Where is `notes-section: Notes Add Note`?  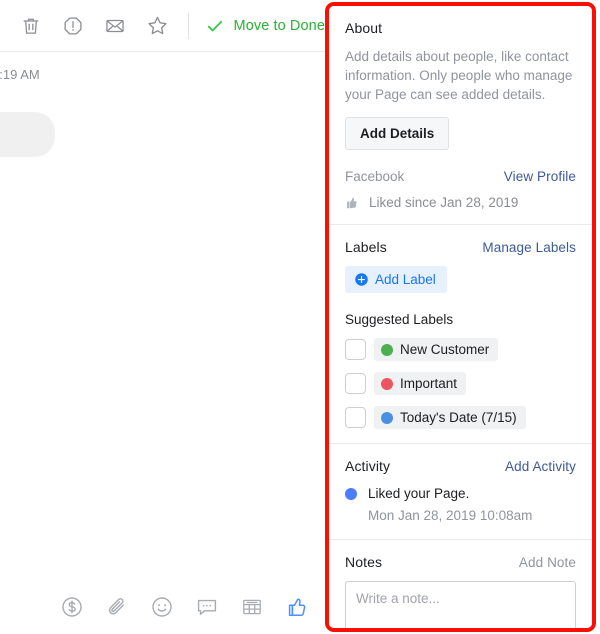
notes-section: Notes Add Note is located at coordinates (460, 583).